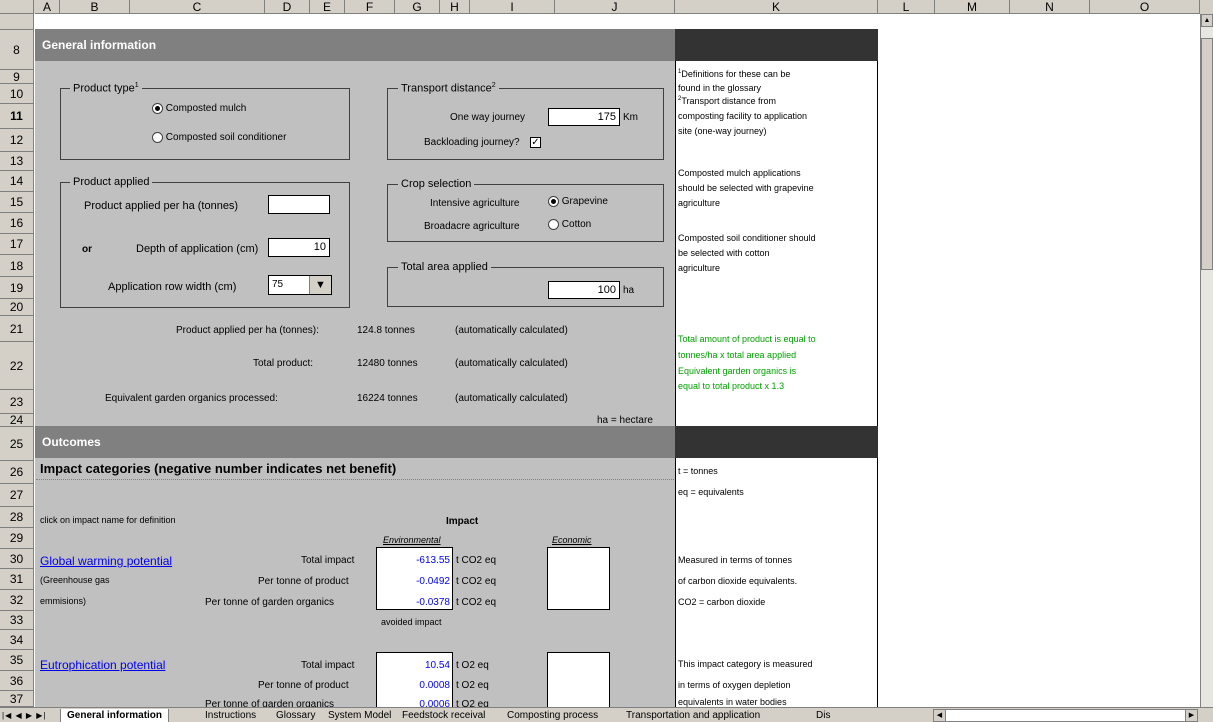 The image size is (1213, 722). I want to click on tab-sheet: General information, so click(115, 715).